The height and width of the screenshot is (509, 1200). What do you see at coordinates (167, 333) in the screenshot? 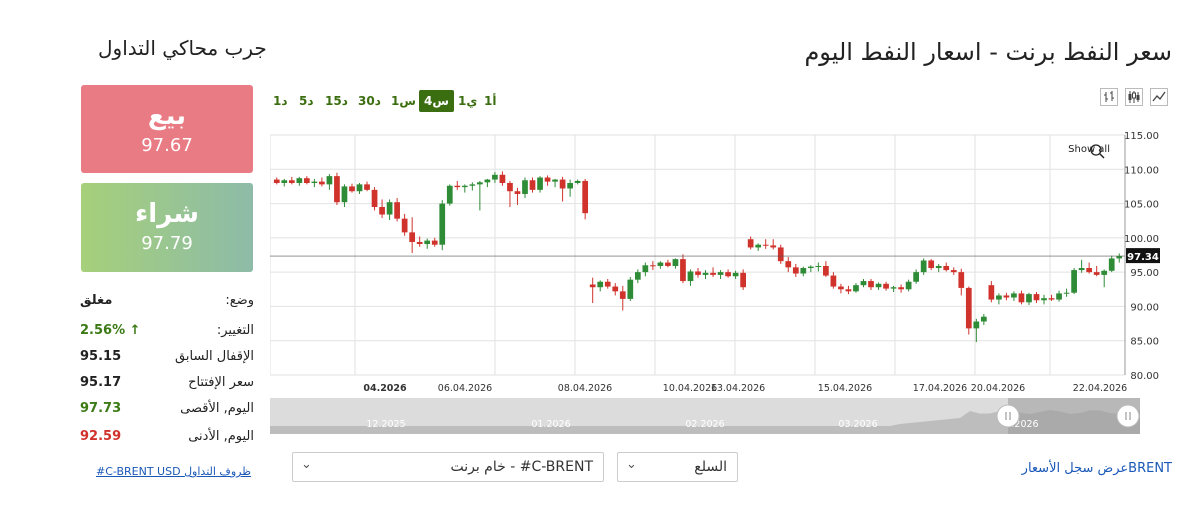
I see `stat-change: التغيير: 2.56% ↑` at bounding box center [167, 333].